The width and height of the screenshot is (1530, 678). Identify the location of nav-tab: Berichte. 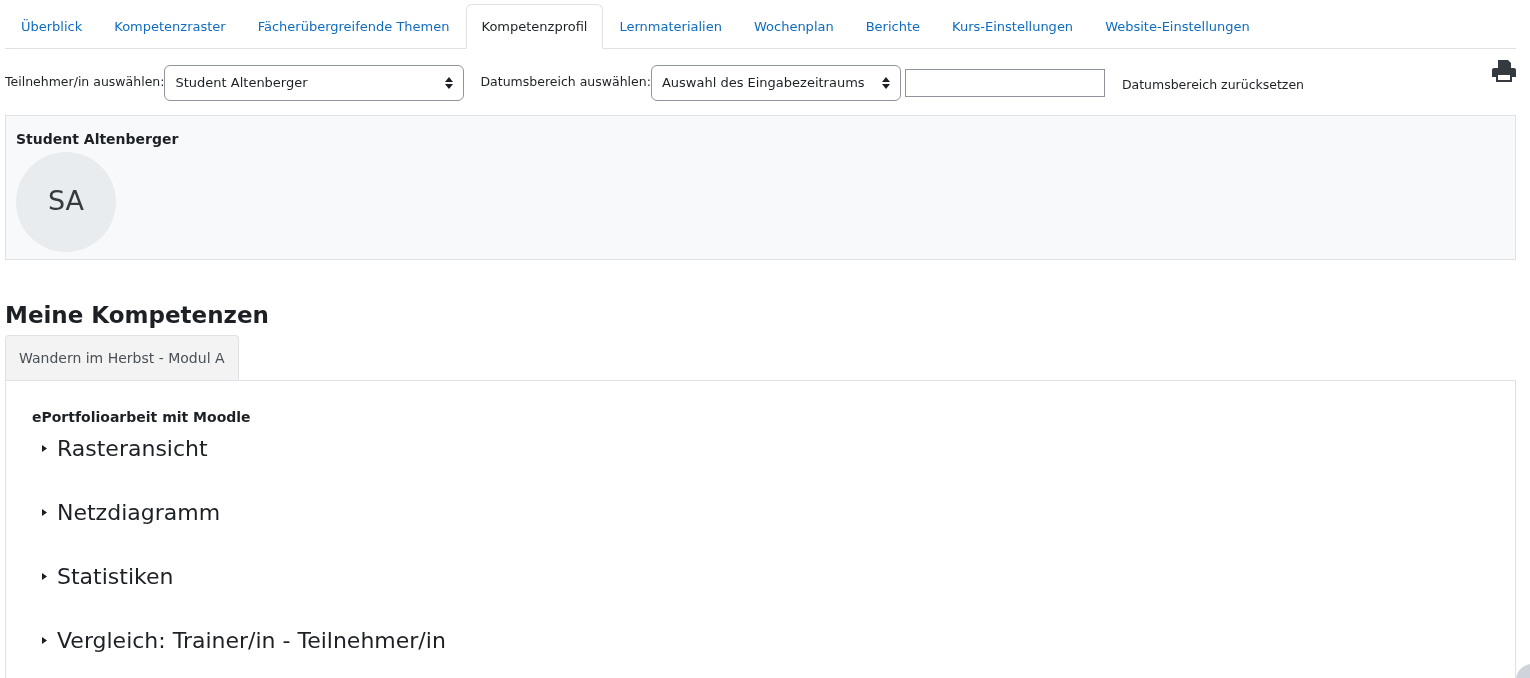
(893, 26).